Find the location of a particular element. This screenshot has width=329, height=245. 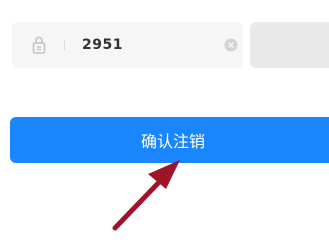

send-code-button is located at coordinates (289, 45).